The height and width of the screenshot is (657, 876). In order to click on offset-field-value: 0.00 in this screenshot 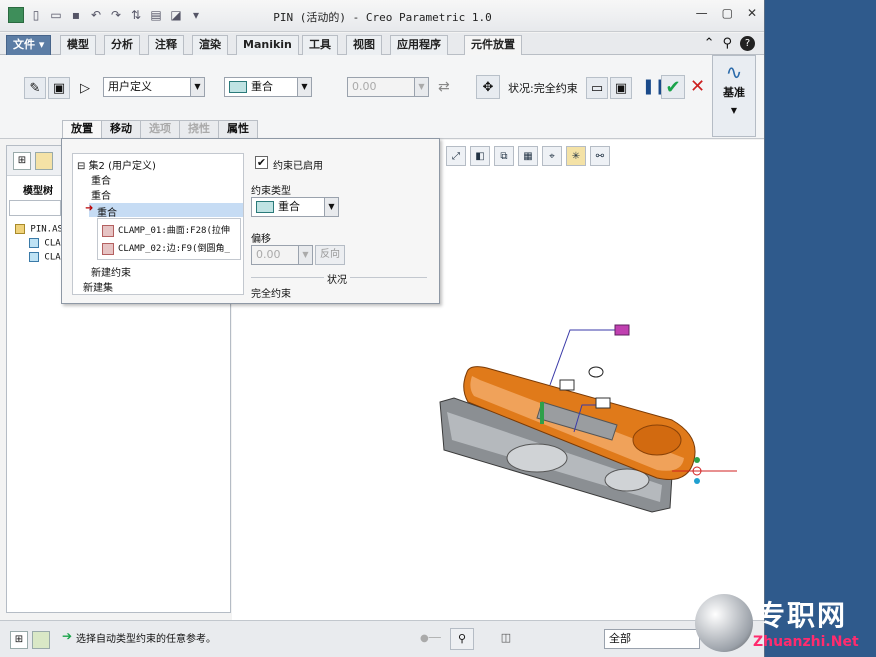, I will do `click(268, 254)`.